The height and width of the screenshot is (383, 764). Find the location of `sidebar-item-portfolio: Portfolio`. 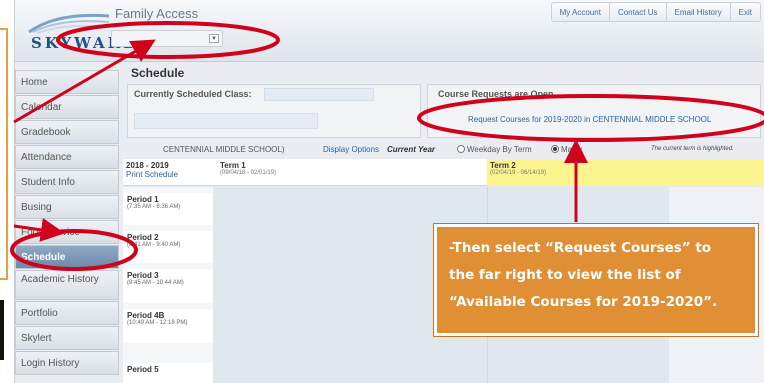

sidebar-item-portfolio: Portfolio is located at coordinates (67, 313).